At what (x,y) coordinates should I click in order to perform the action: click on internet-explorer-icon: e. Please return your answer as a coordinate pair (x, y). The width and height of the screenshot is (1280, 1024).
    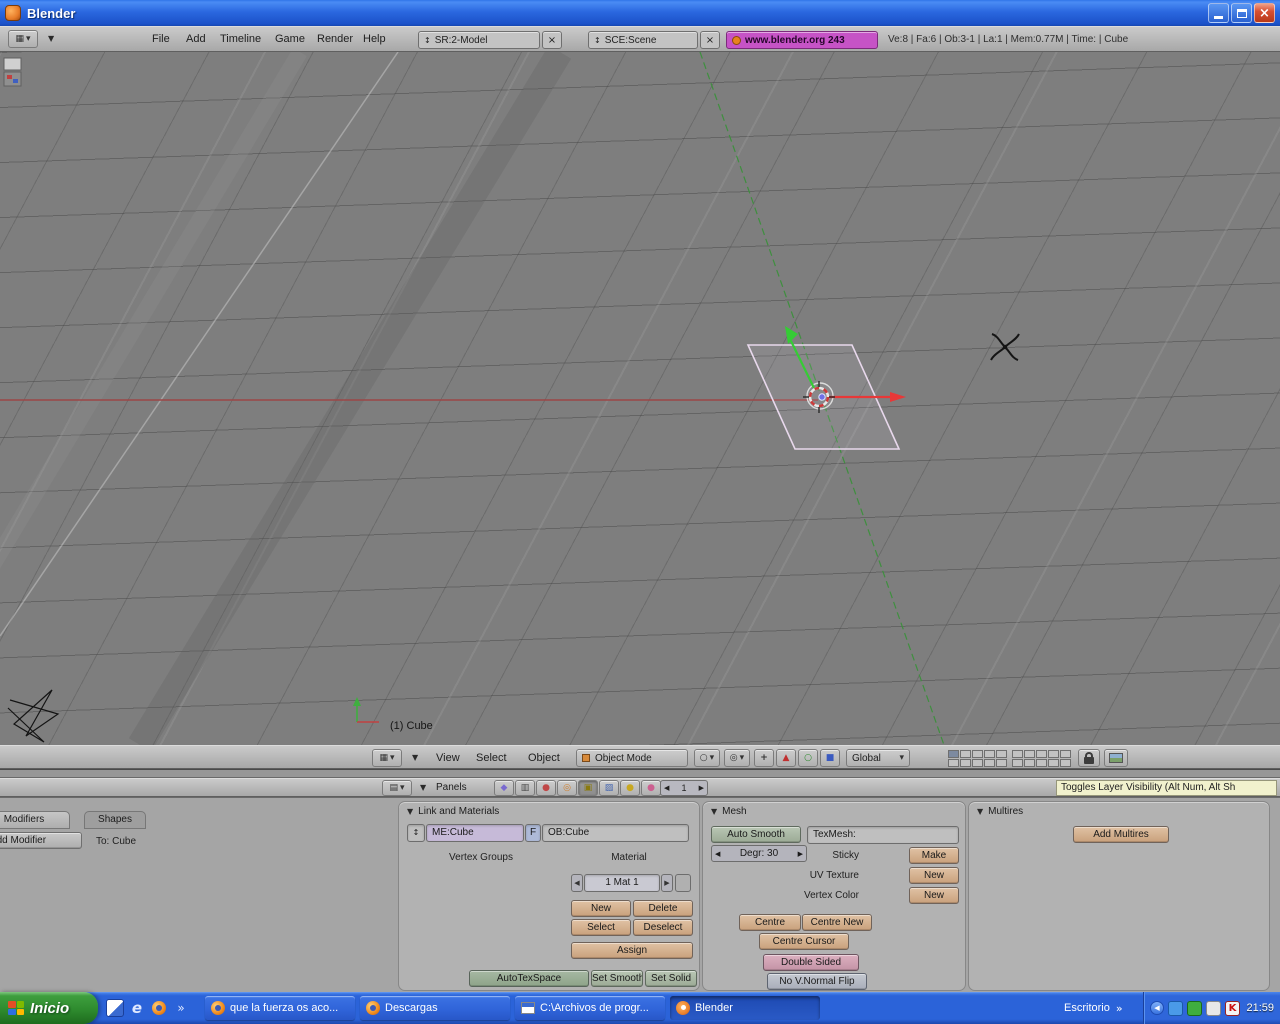
    Looking at the image, I should click on (137, 1008).